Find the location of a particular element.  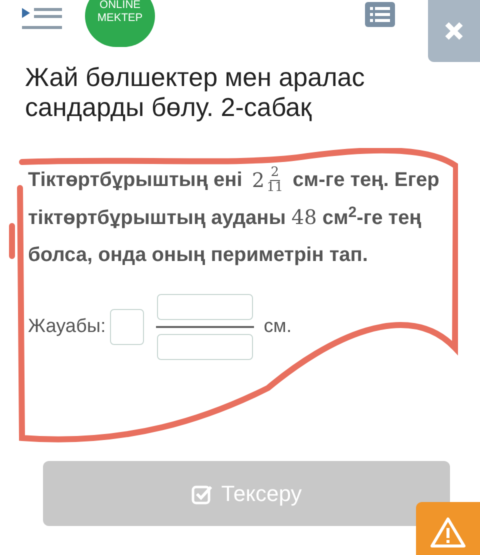

list-icon is located at coordinates (380, 14).